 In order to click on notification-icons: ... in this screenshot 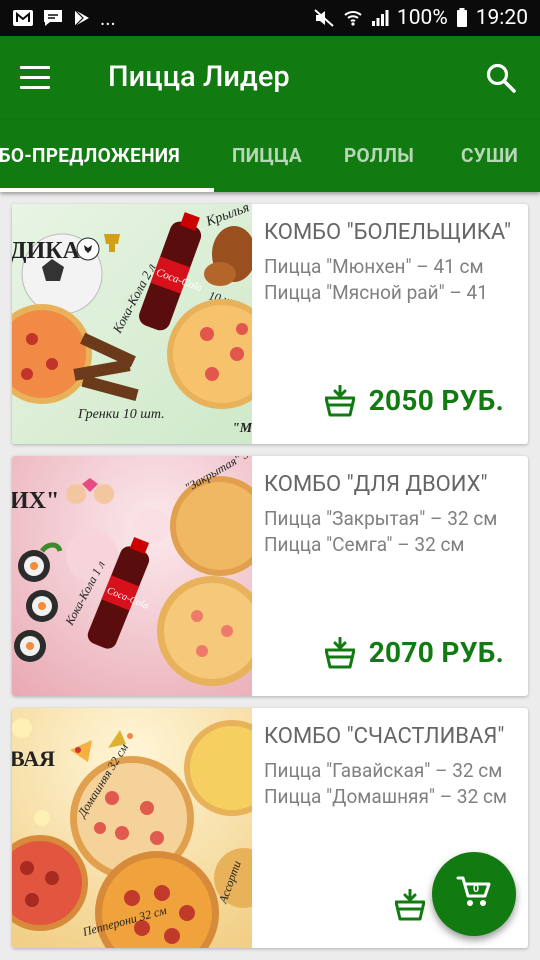, I will do `click(64, 18)`.